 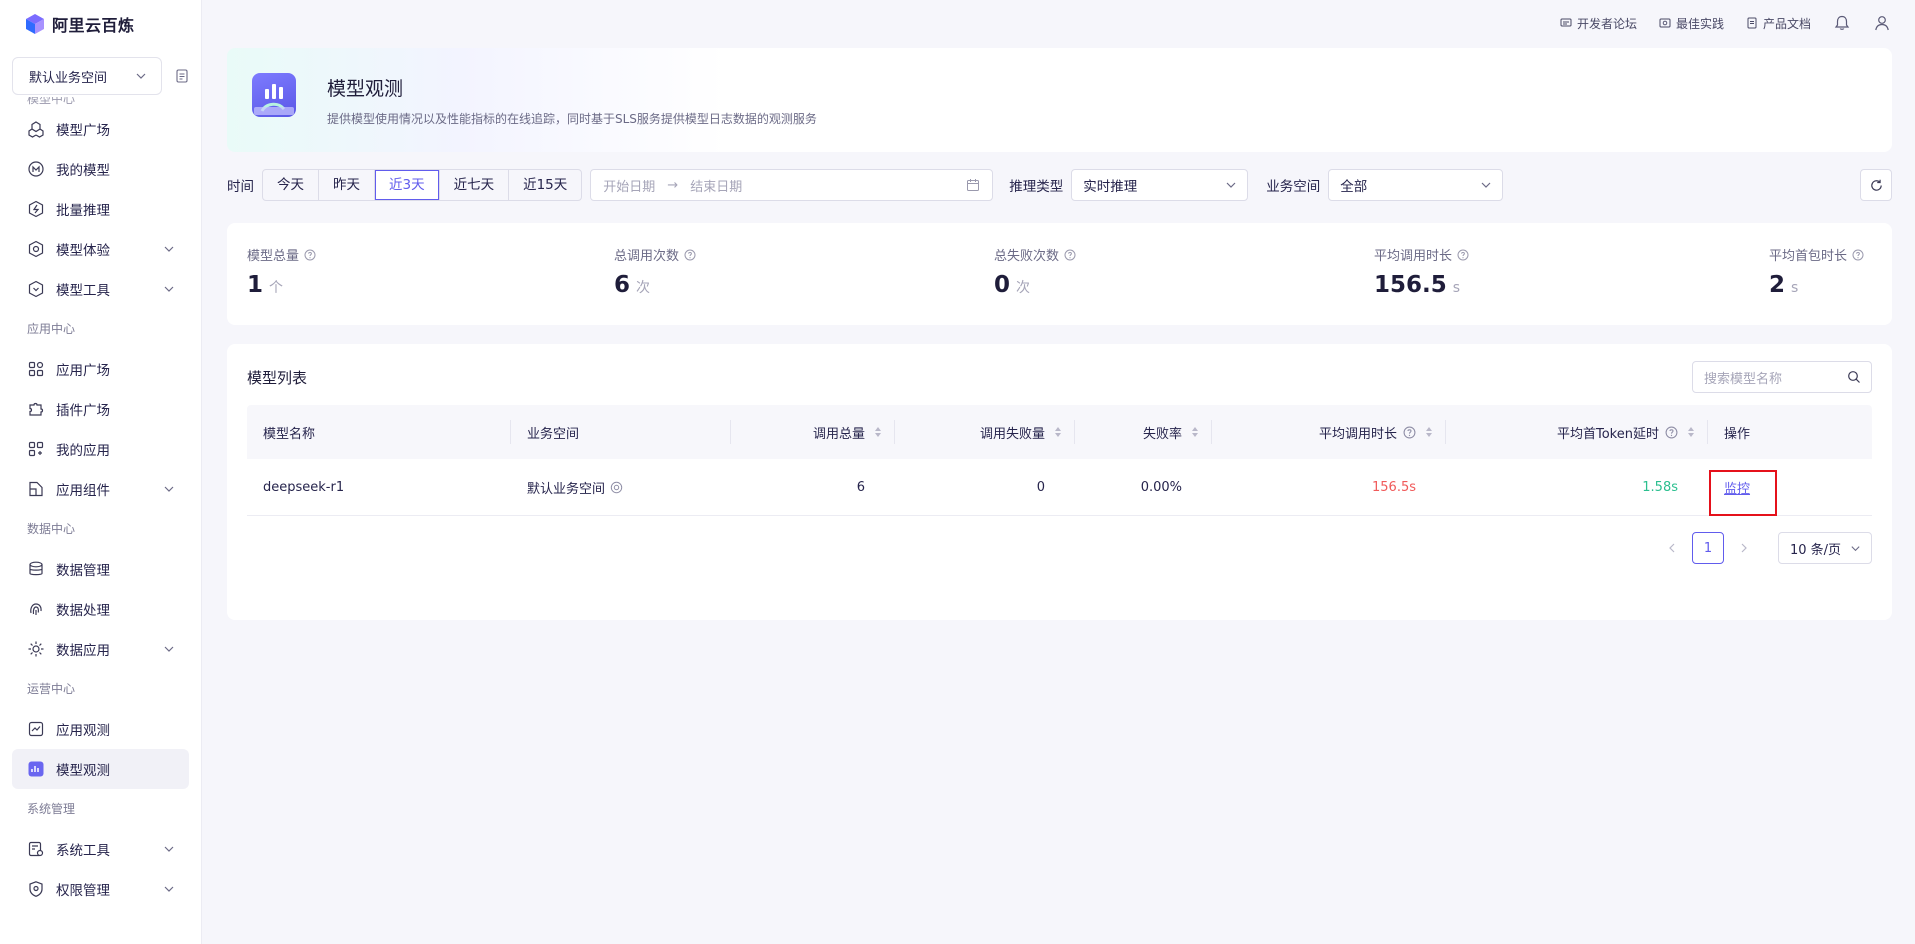 I want to click on infer-type-select: 实时推理, so click(x=1160, y=185).